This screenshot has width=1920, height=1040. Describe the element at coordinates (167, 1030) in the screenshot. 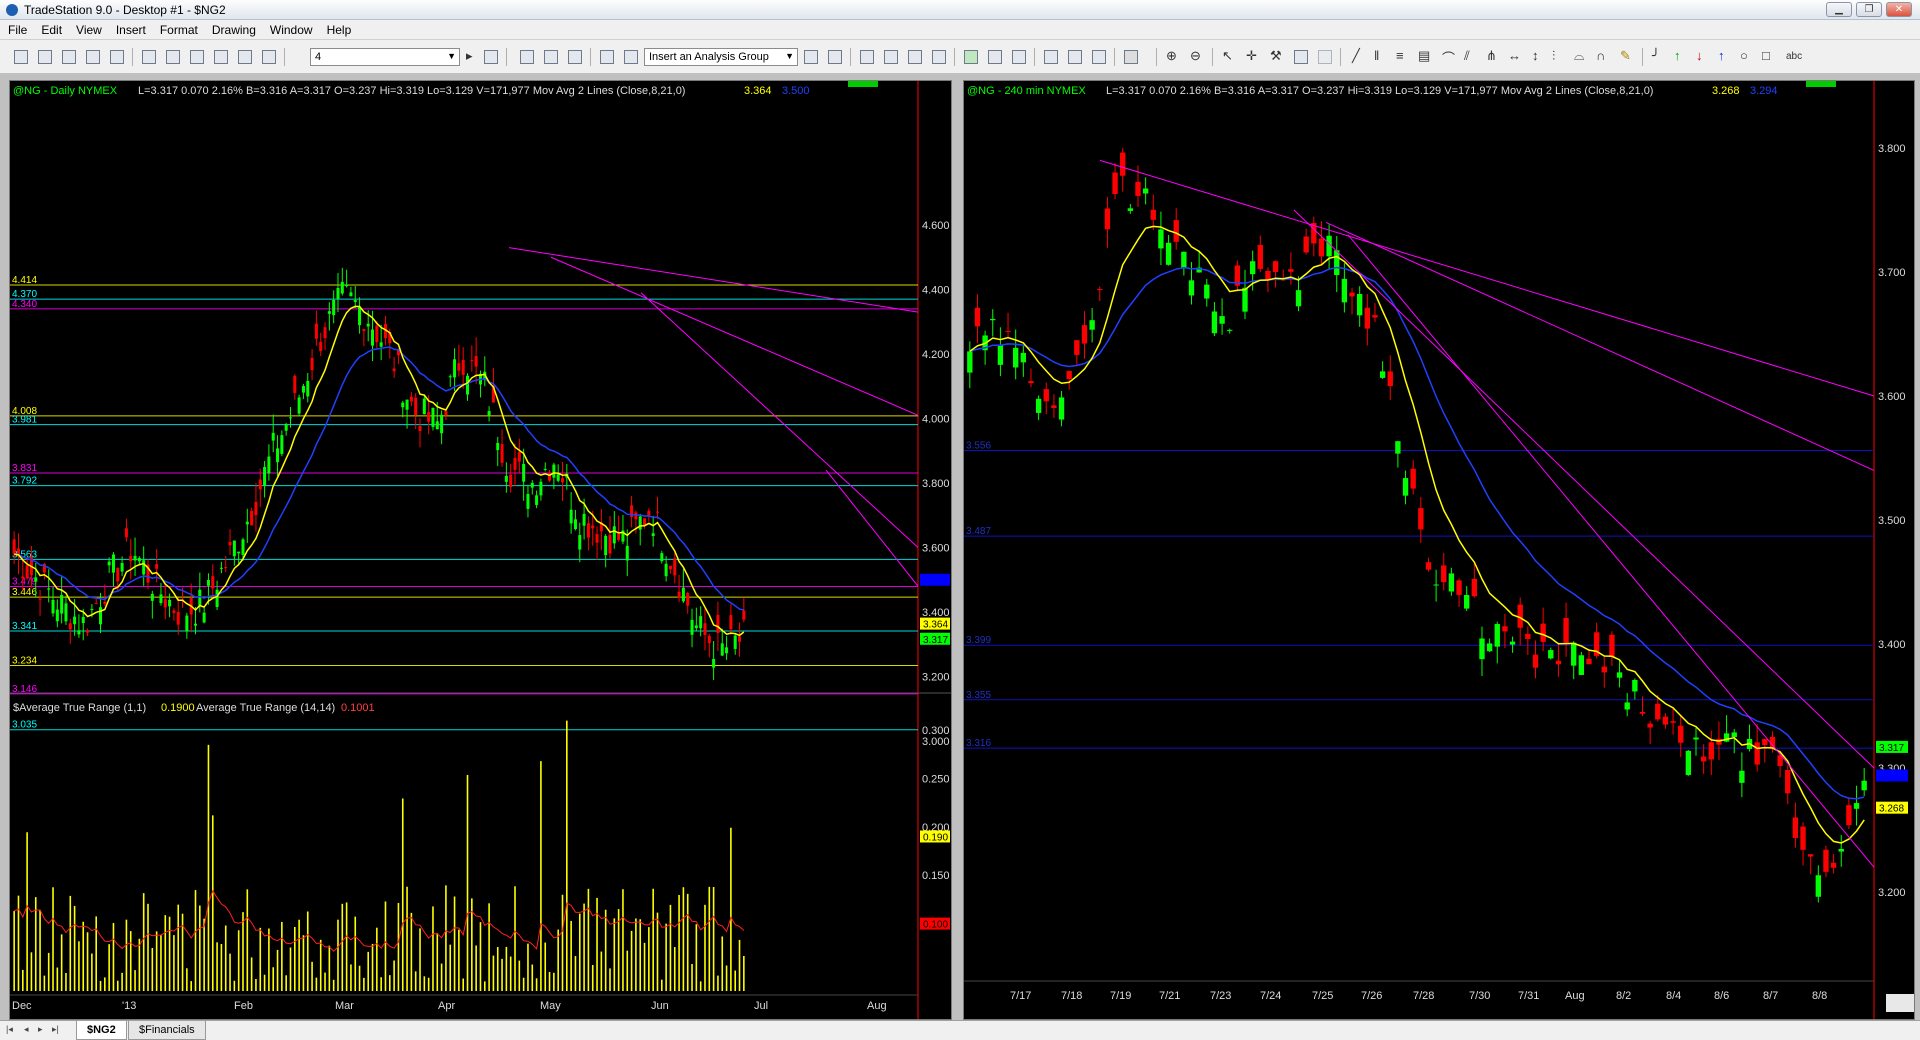

I see `tab-financials: $Financials` at that location.